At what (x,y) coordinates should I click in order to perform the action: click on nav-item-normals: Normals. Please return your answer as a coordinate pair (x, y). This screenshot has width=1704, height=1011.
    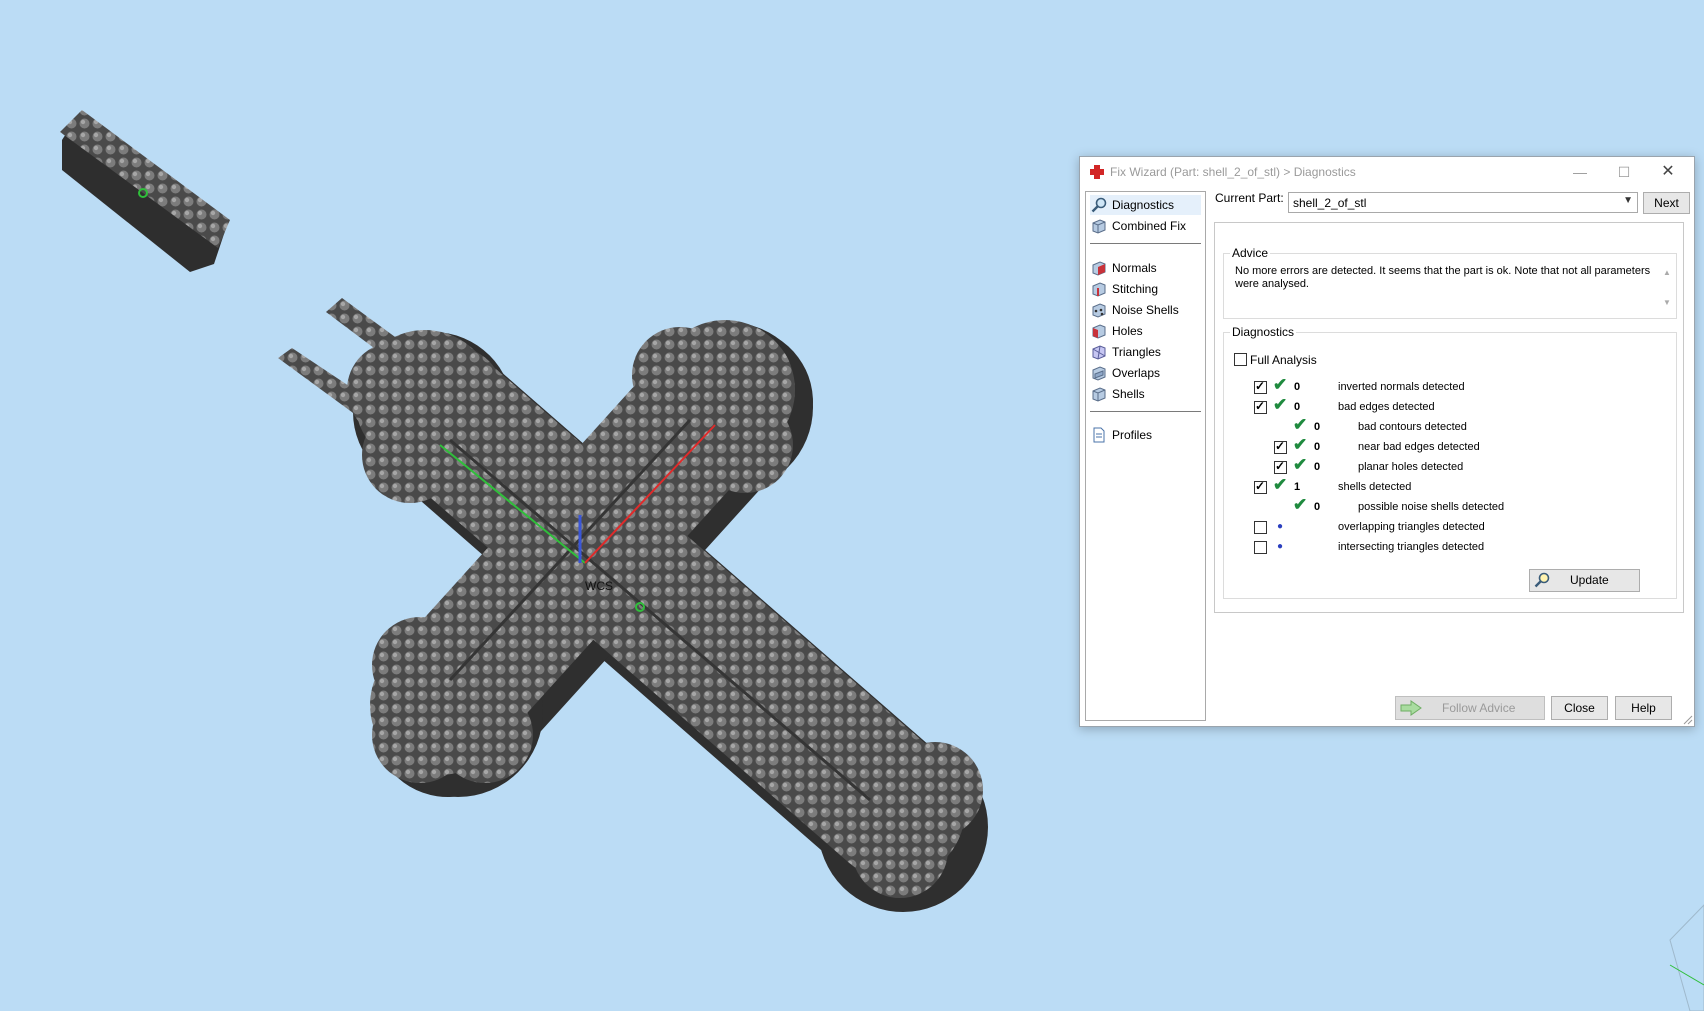
    Looking at the image, I should click on (1145, 268).